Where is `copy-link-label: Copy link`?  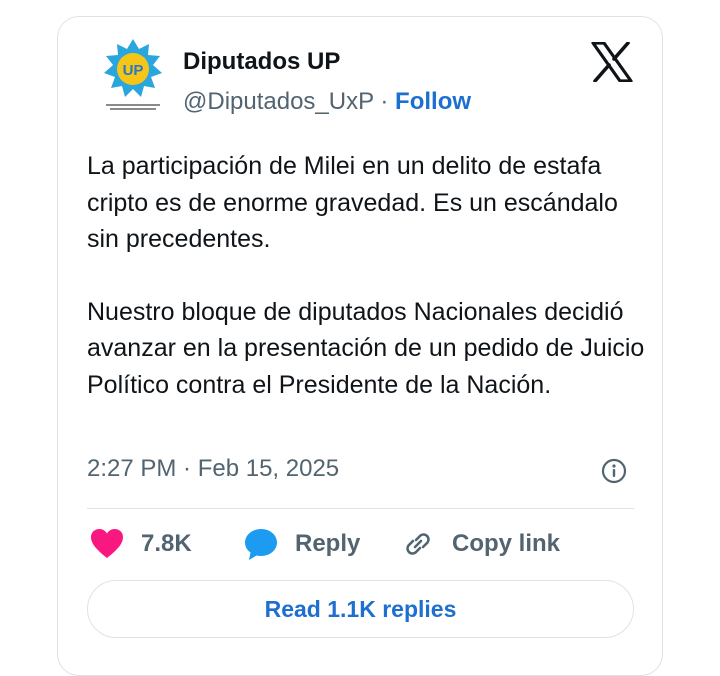
copy-link-label: Copy link is located at coordinates (506, 543).